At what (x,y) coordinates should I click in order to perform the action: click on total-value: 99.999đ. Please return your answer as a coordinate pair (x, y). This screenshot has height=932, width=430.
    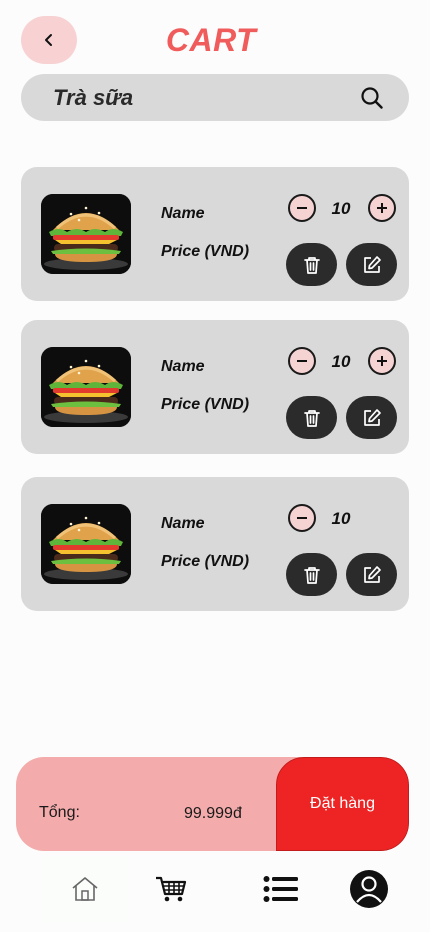
    Looking at the image, I should click on (213, 813).